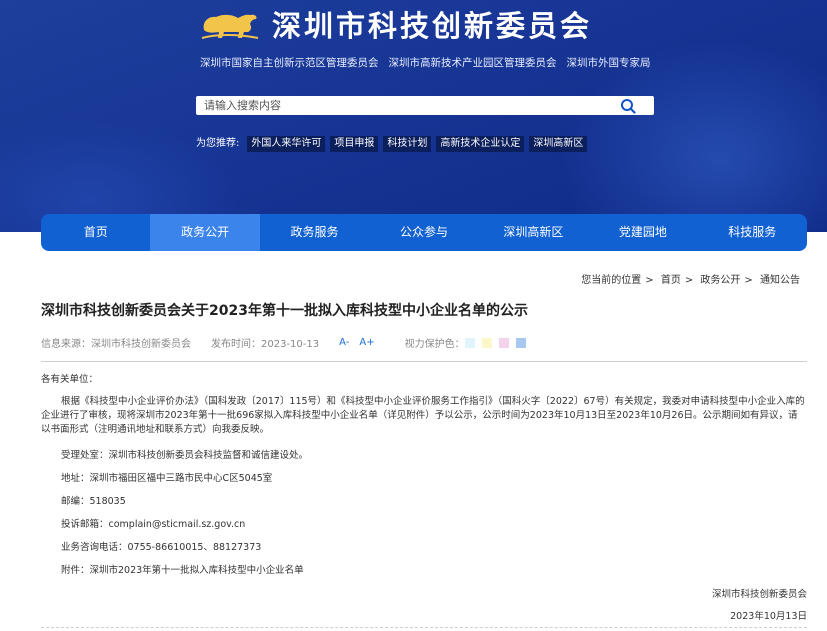 The width and height of the screenshot is (827, 631). Describe the element at coordinates (314, 232) in the screenshot. I see `nav-item-gov-services: 政务服务` at that location.